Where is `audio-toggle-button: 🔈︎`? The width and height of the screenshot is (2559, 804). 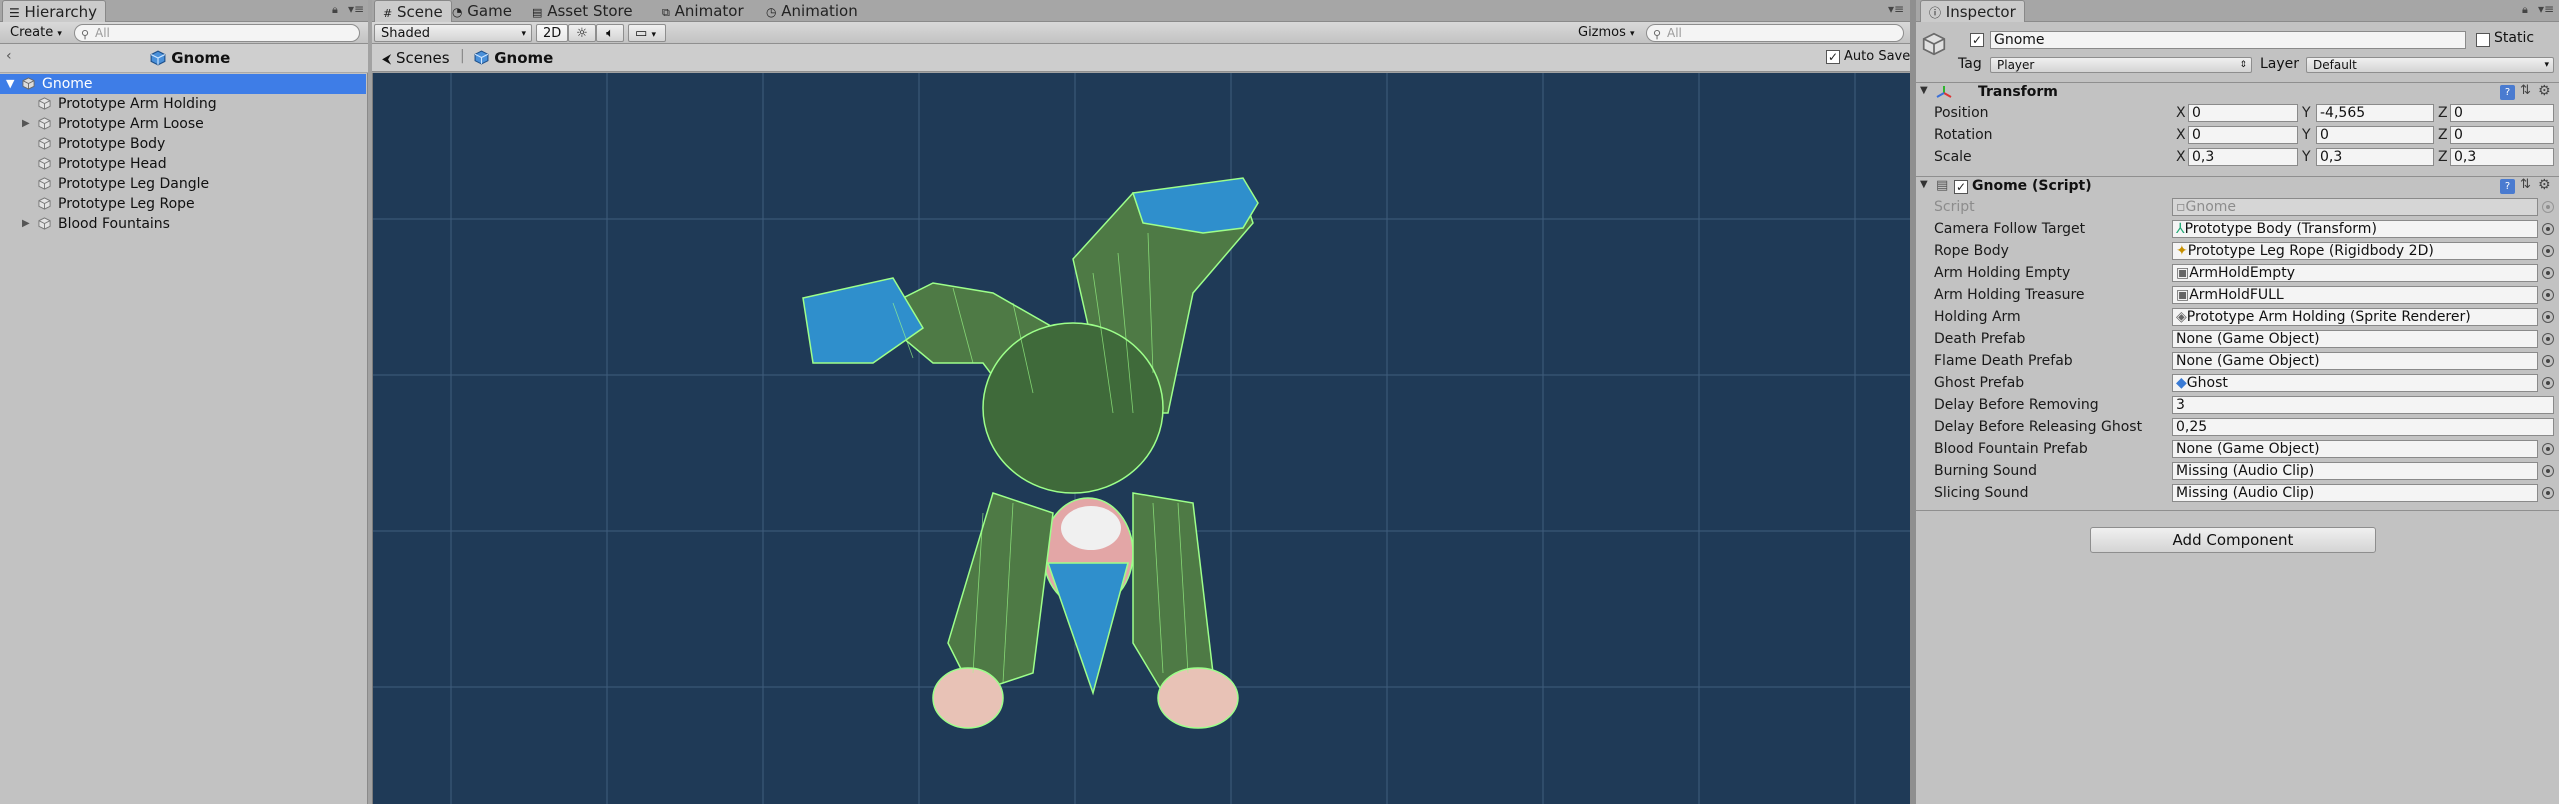
audio-toggle-button: 🔈︎ is located at coordinates (610, 33).